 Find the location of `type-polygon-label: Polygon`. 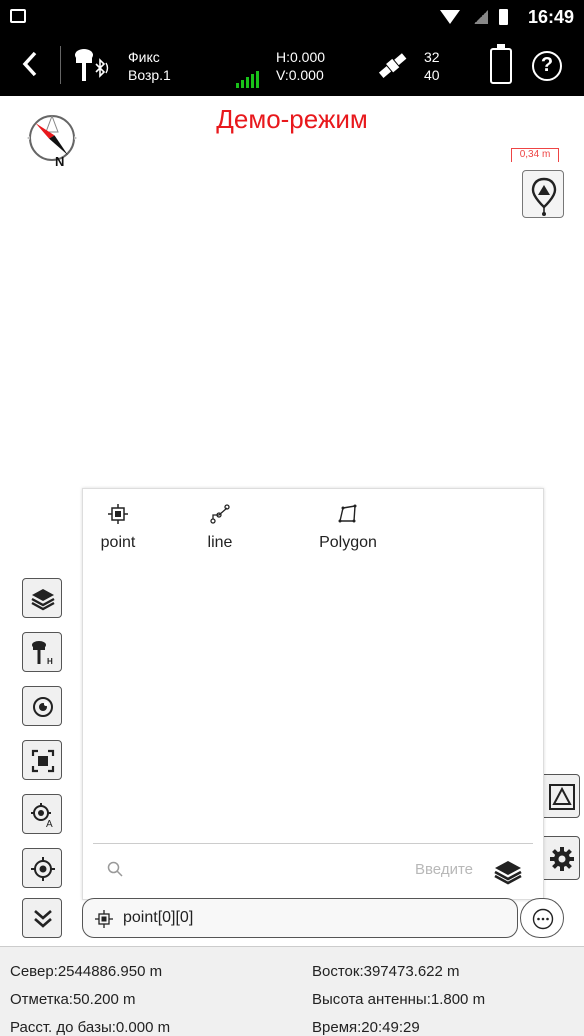

type-polygon-label: Polygon is located at coordinates (348, 542).